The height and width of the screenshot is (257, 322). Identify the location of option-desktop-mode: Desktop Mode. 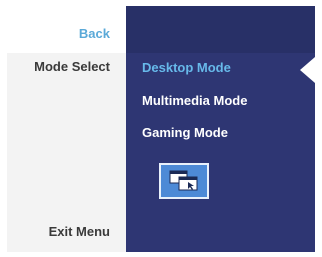
(186, 67).